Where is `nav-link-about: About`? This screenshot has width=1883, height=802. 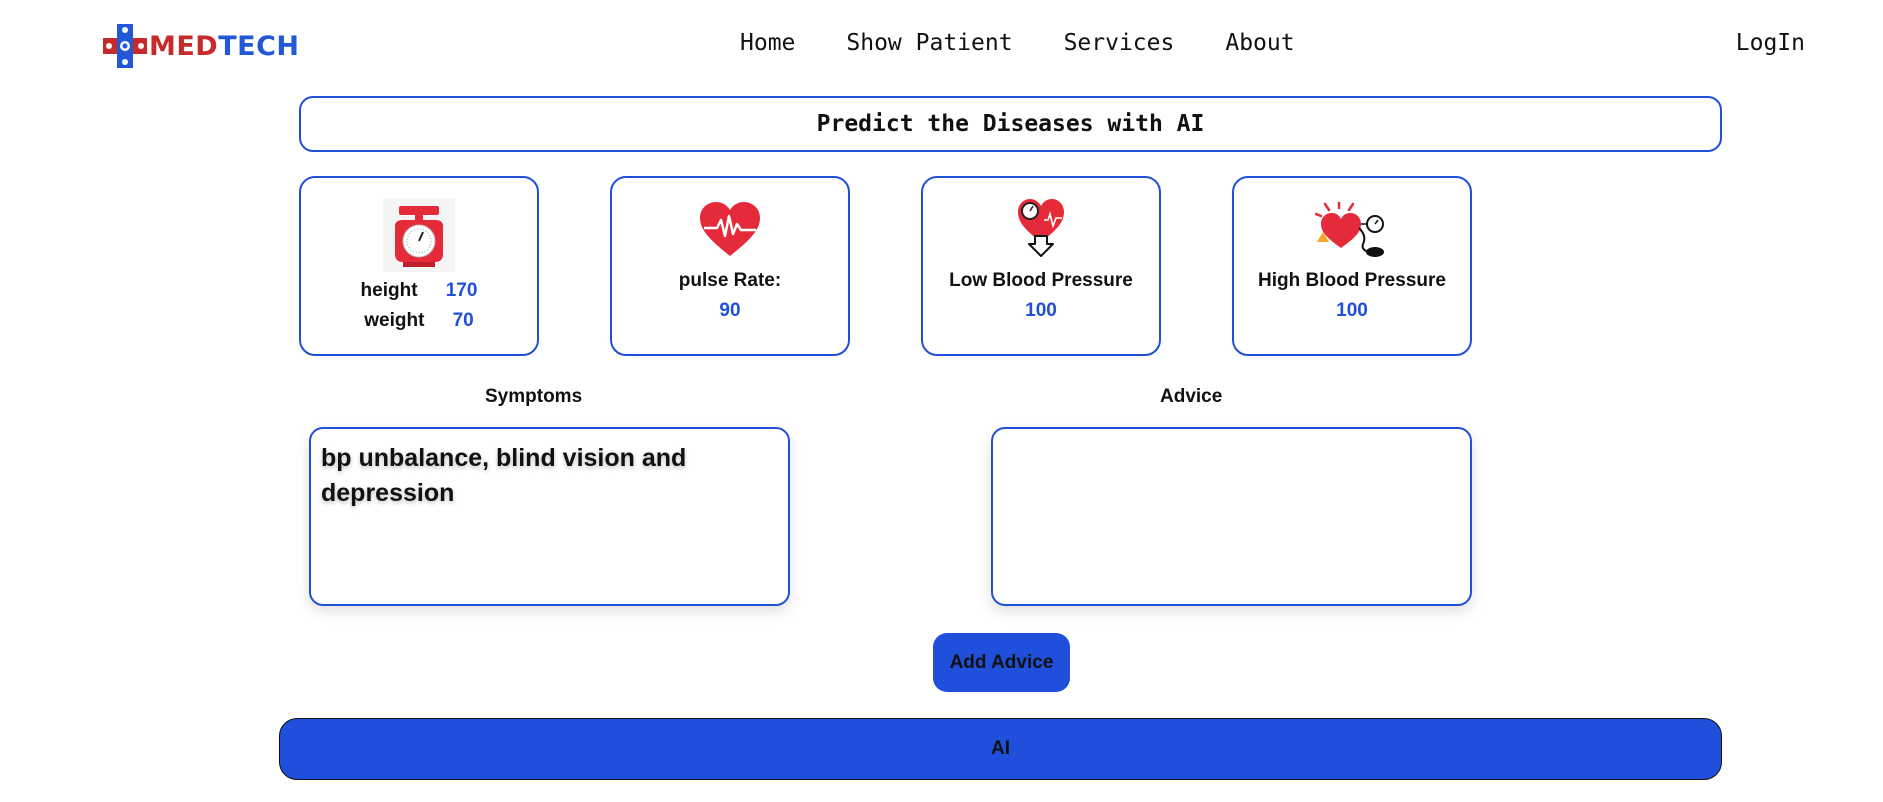
nav-link-about: About is located at coordinates (1259, 43).